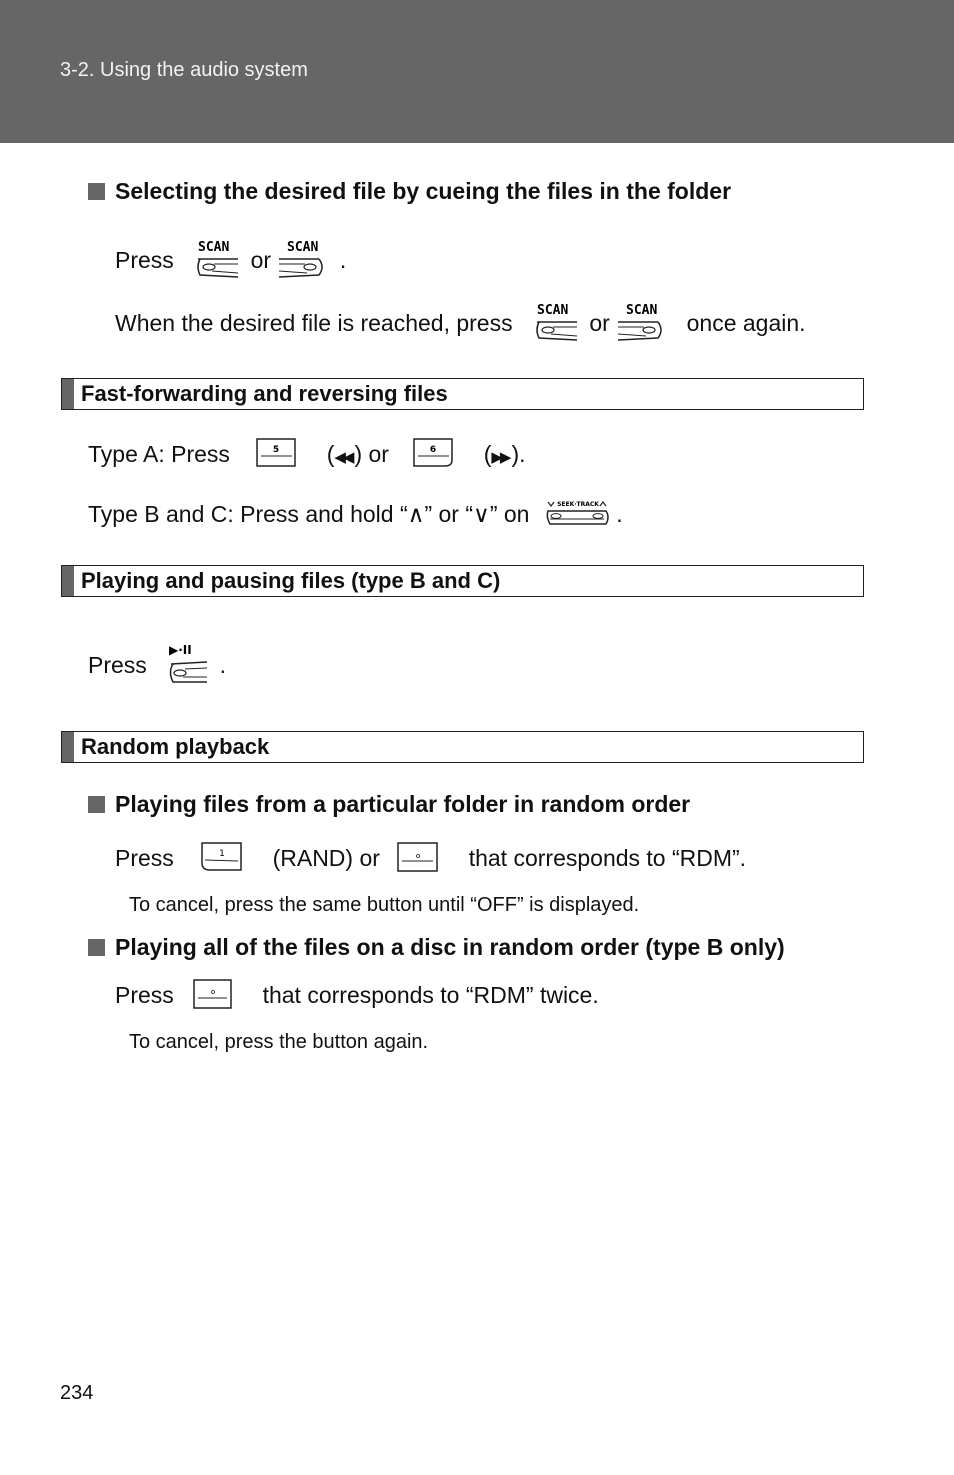 The image size is (954, 1475). Describe the element at coordinates (291, 580) in the screenshot. I see `section-title: Playing and pausing files (type B and C)` at that location.